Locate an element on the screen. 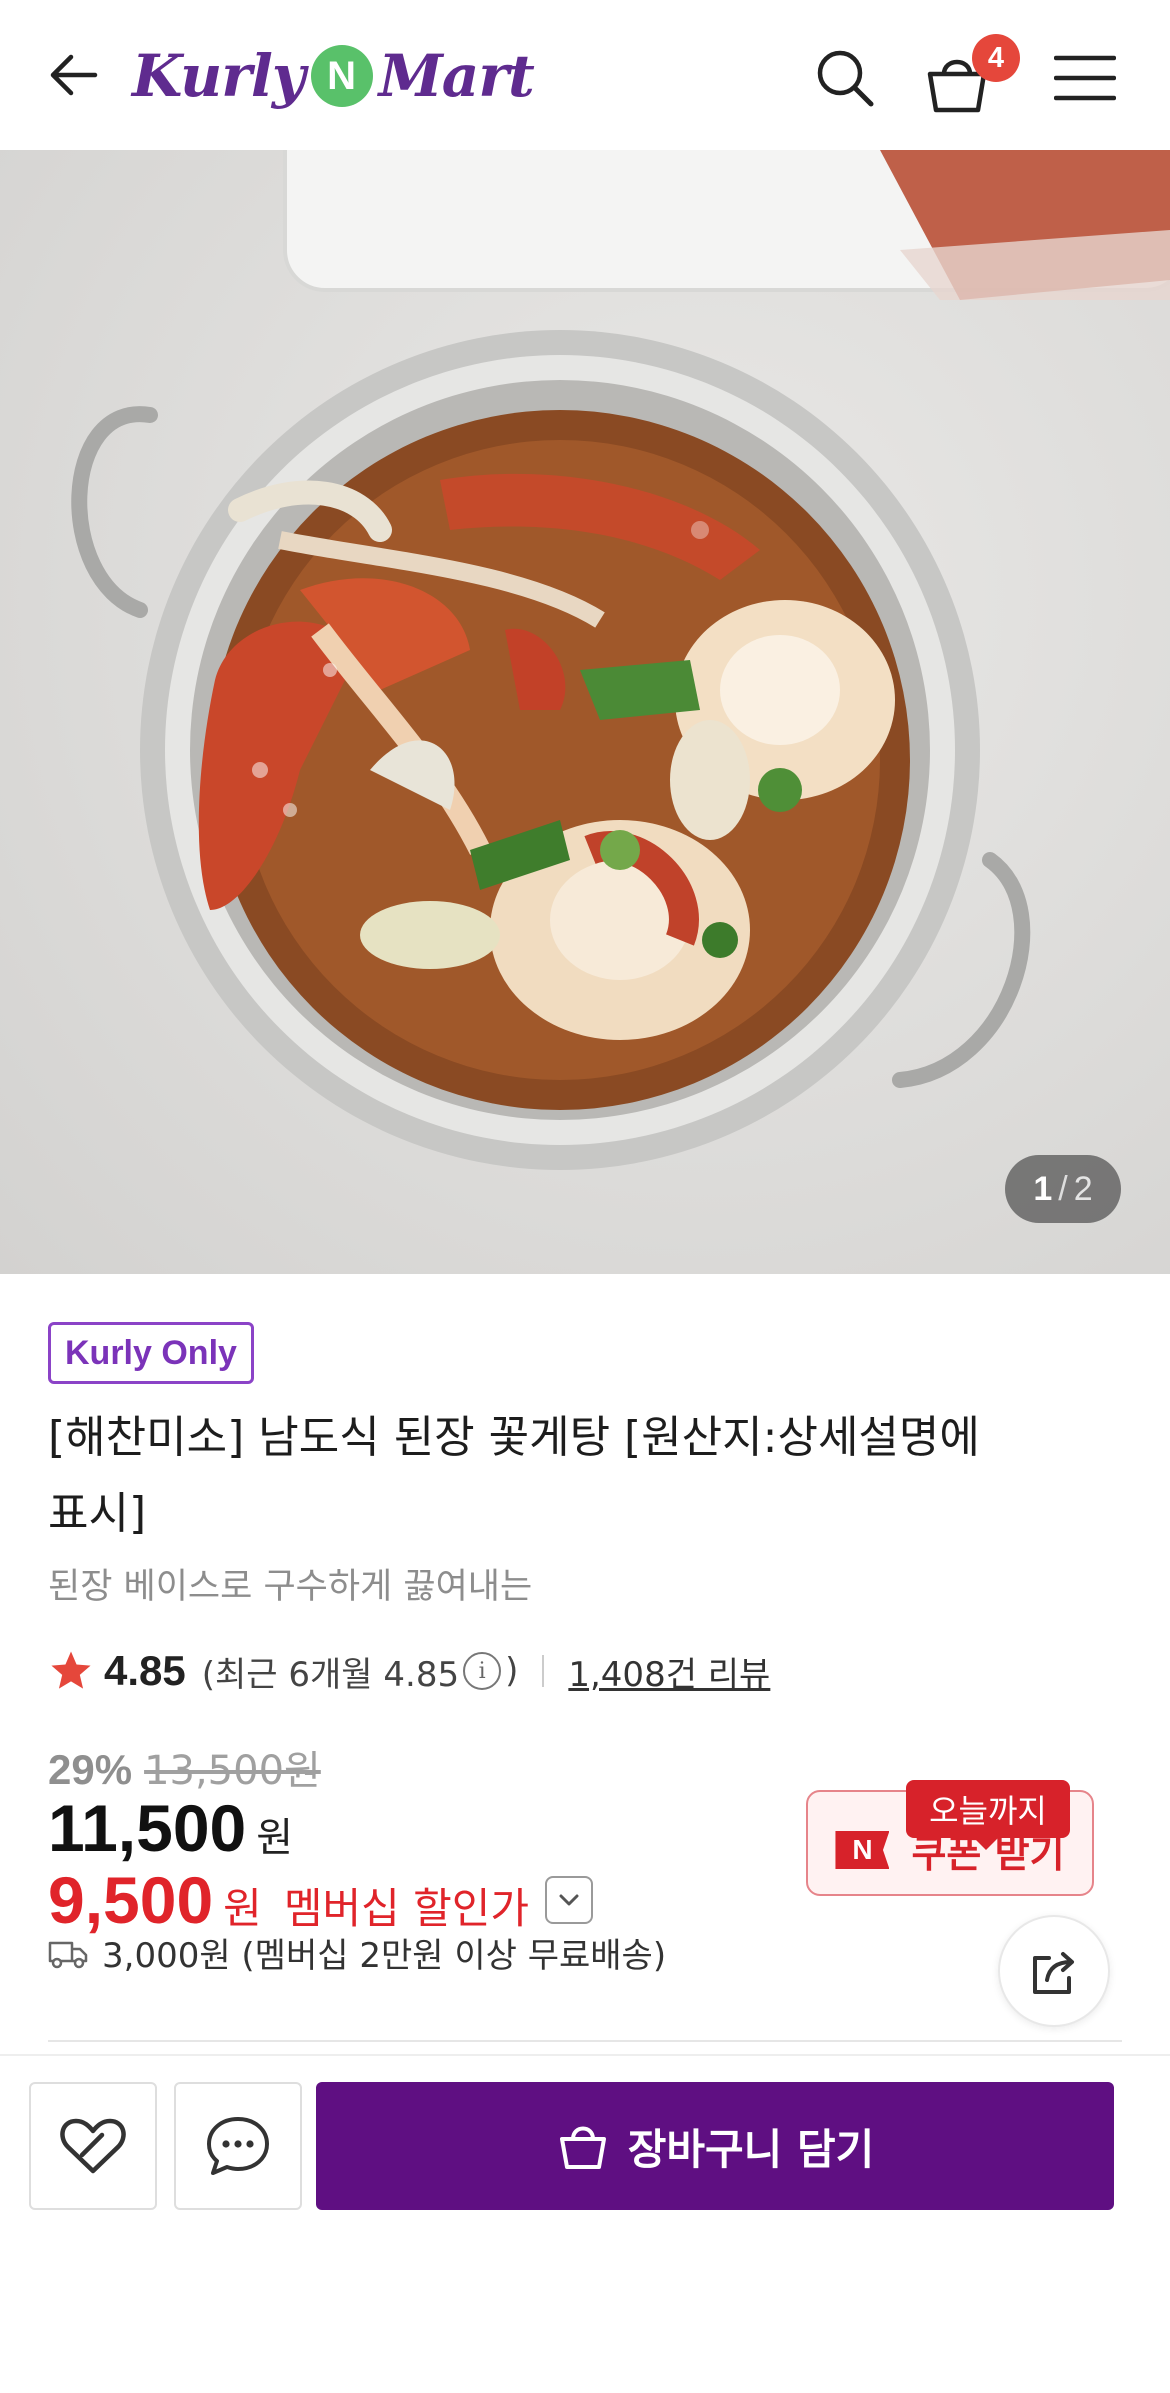 The width and height of the screenshot is (1170, 2393). member-price: 9,500 is located at coordinates (131, 1900).